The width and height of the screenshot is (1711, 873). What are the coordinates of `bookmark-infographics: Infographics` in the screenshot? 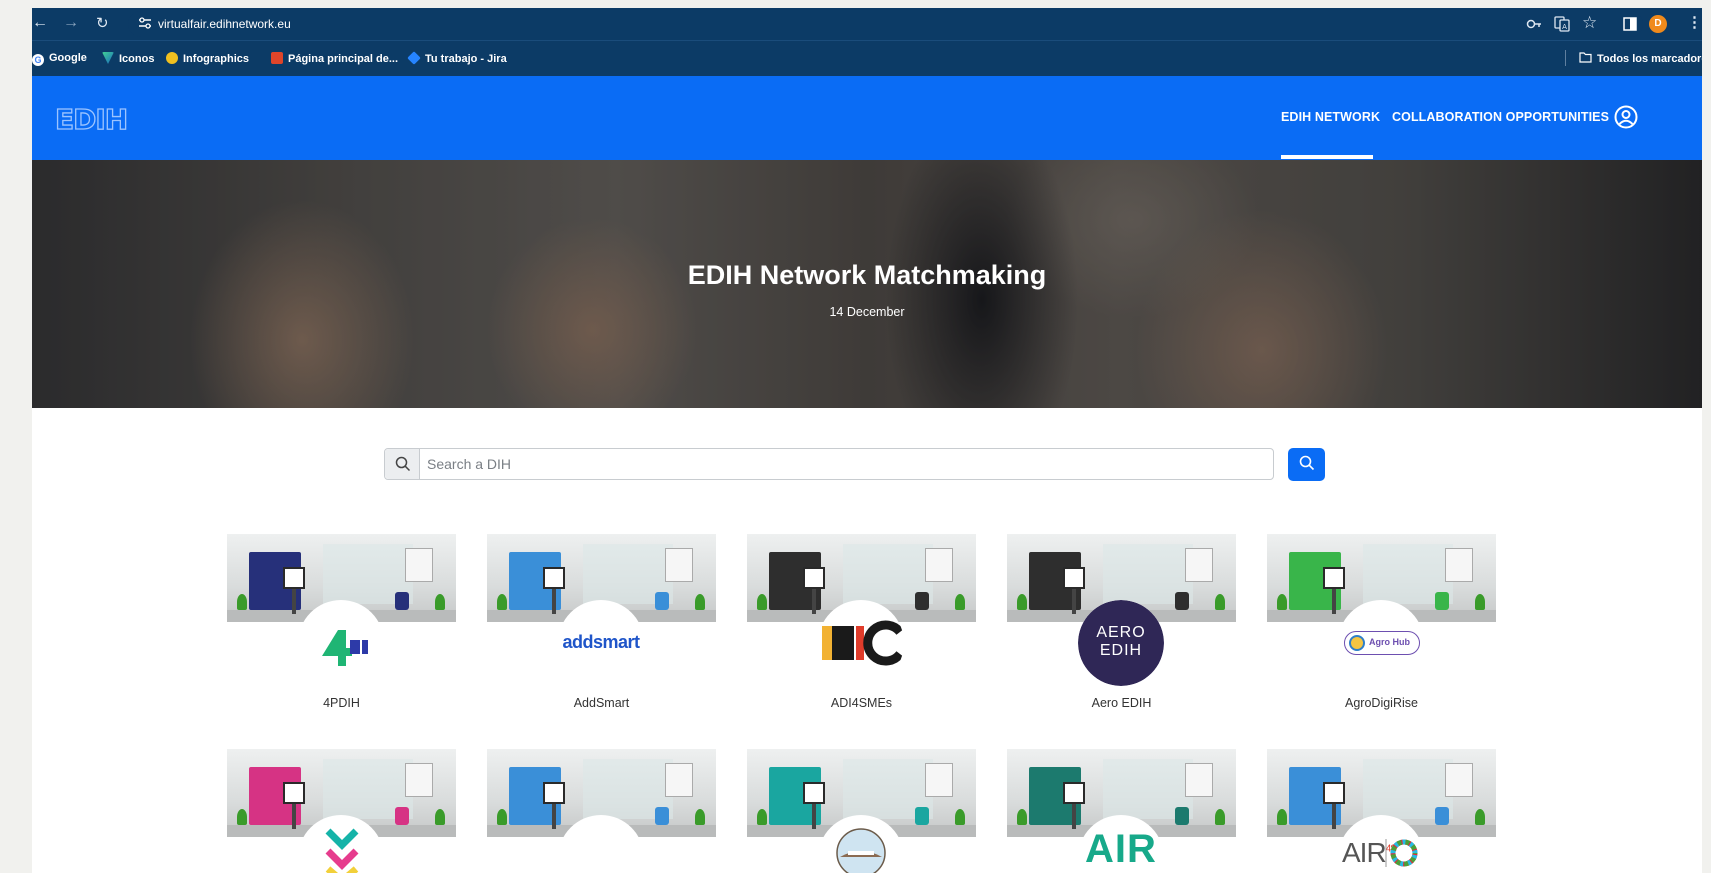 It's located at (207, 58).